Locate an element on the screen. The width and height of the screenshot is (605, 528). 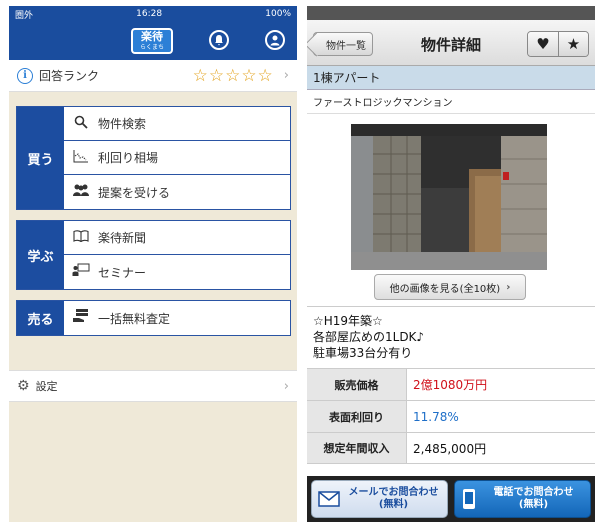
logo-text: 楽待 is located at coordinates (152, 36).